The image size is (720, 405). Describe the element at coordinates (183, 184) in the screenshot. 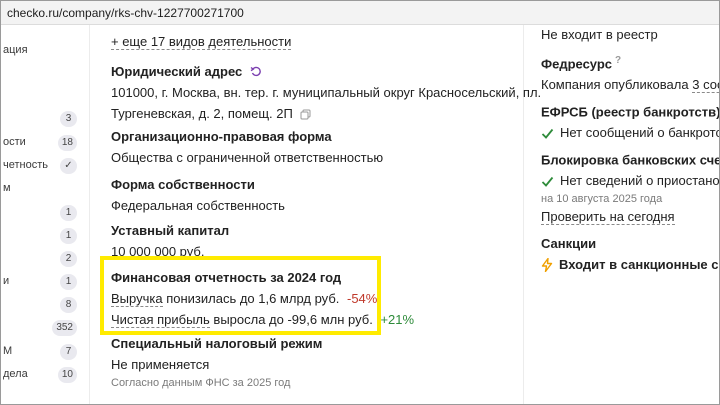

I see `ownership-title: Форма собственности` at that location.